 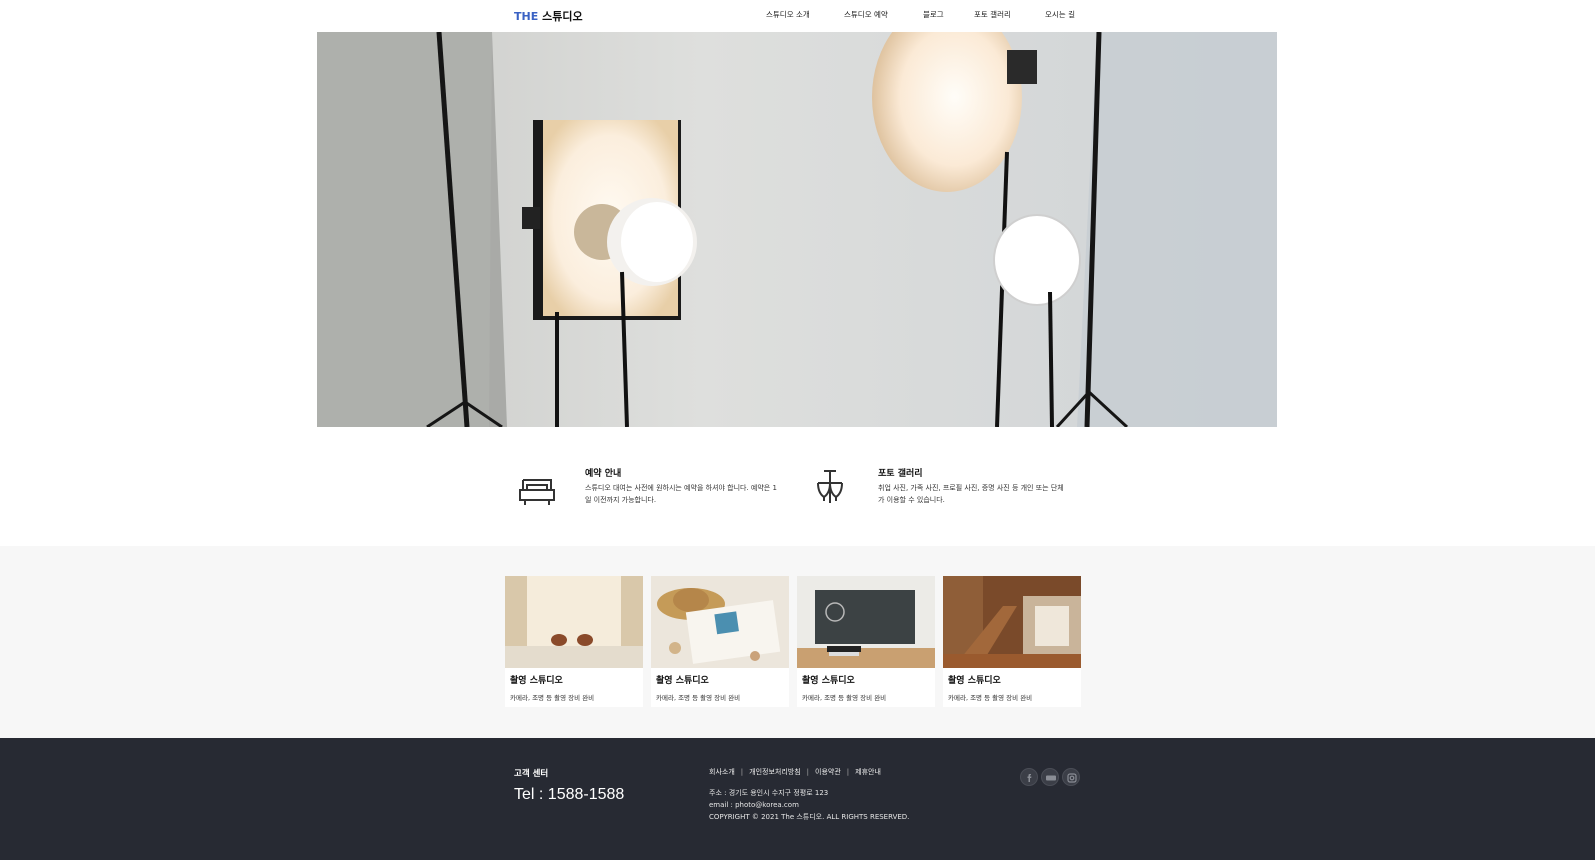 What do you see at coordinates (788, 14) in the screenshot?
I see `nav-studio-intro: 스튜디오 소개` at bounding box center [788, 14].